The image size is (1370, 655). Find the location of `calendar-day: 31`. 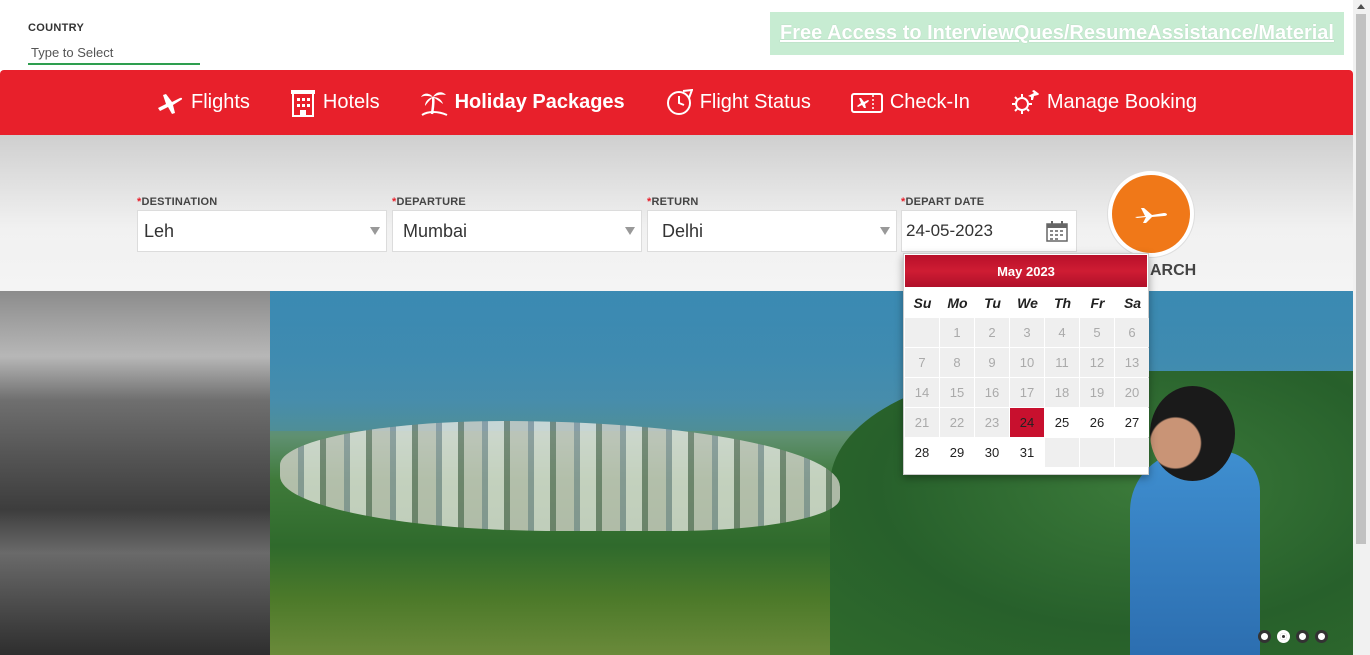

calendar-day: 31 is located at coordinates (1027, 452).